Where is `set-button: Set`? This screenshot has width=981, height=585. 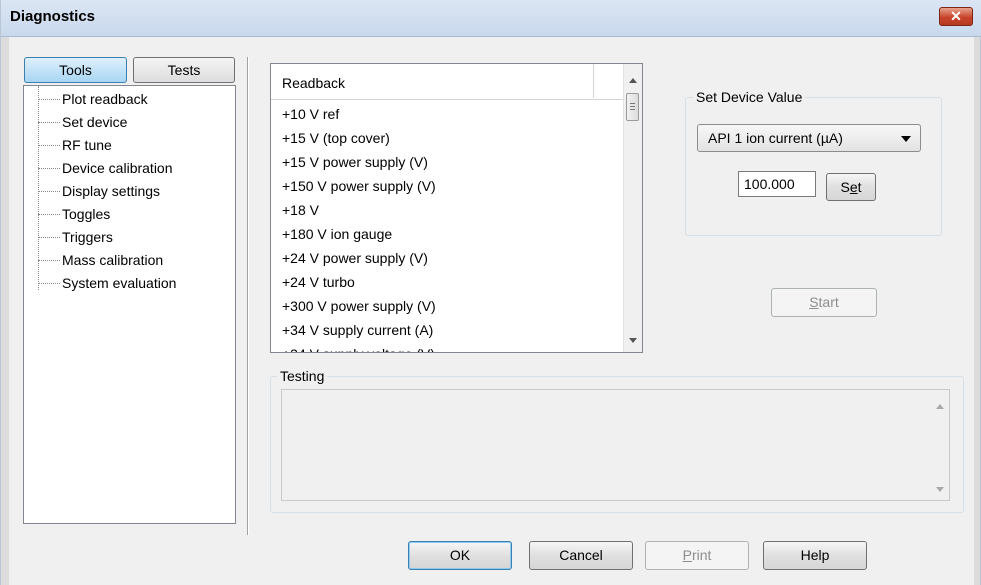 set-button: Set is located at coordinates (851, 187).